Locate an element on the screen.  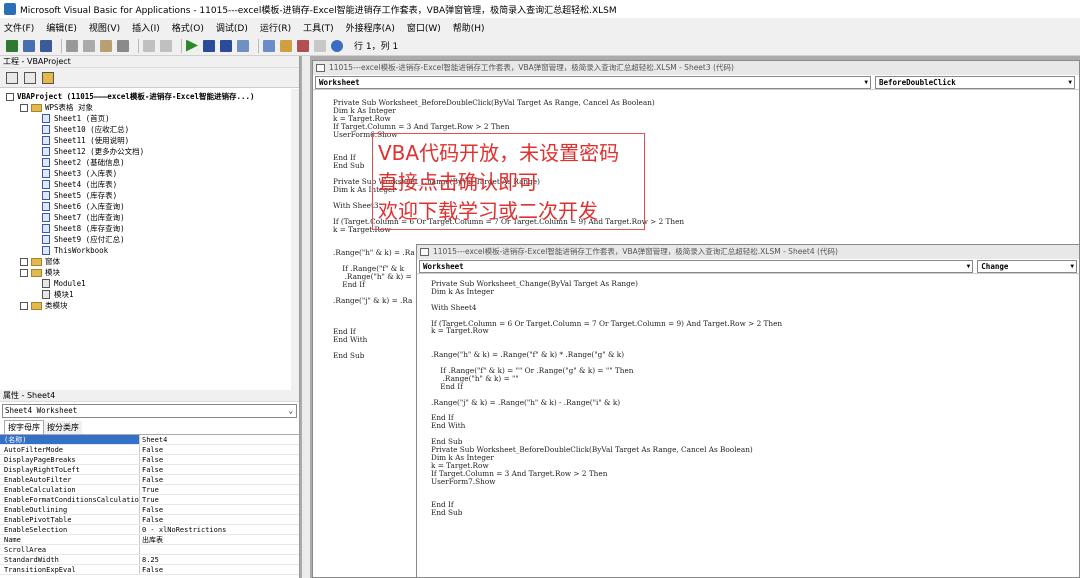
copy-icon is located at coordinates (89, 45).